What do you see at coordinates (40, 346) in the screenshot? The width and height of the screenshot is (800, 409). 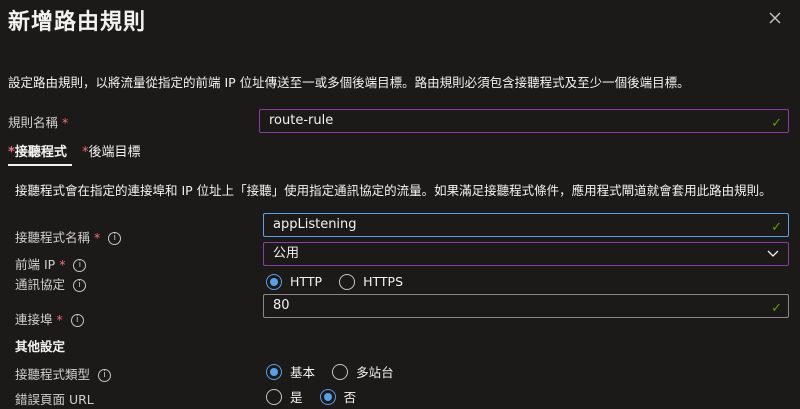 I see `other-settings-heading: 其他設定` at bounding box center [40, 346].